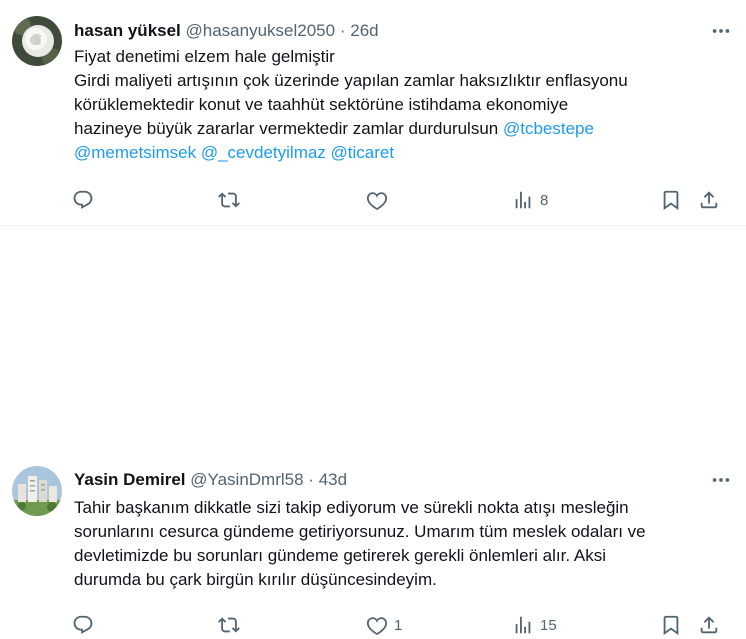 This screenshot has width=746, height=639. What do you see at coordinates (534, 625) in the screenshot?
I see `views-button: 15` at bounding box center [534, 625].